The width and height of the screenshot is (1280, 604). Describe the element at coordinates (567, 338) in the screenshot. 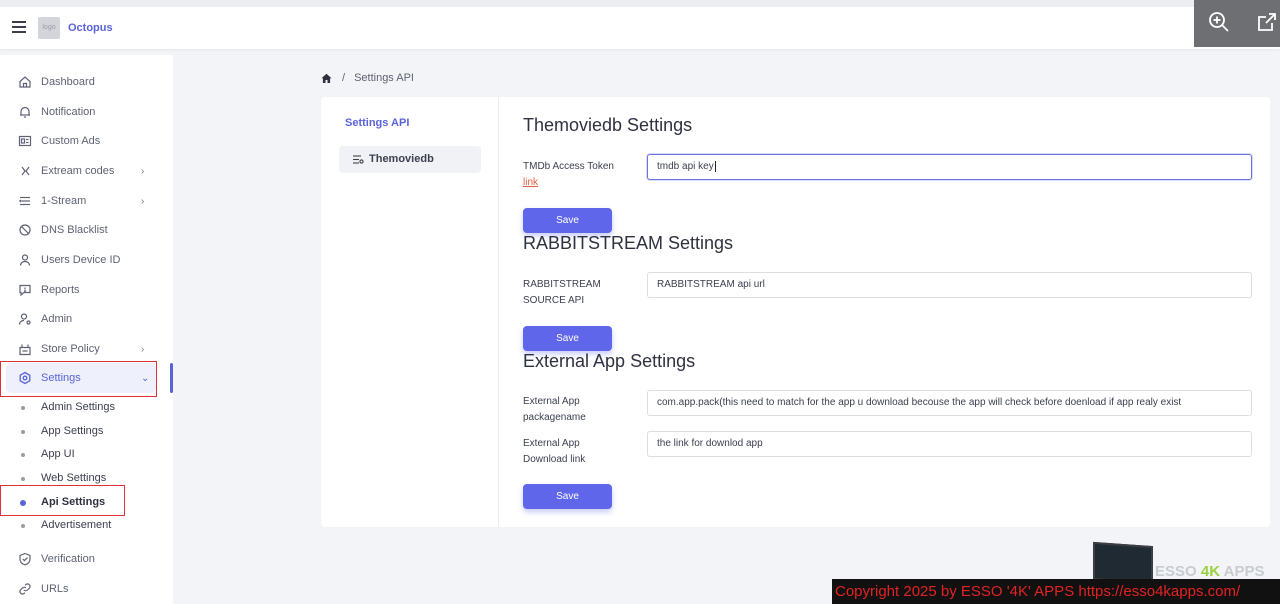

I see `save-button-rabbitstream: Save` at that location.